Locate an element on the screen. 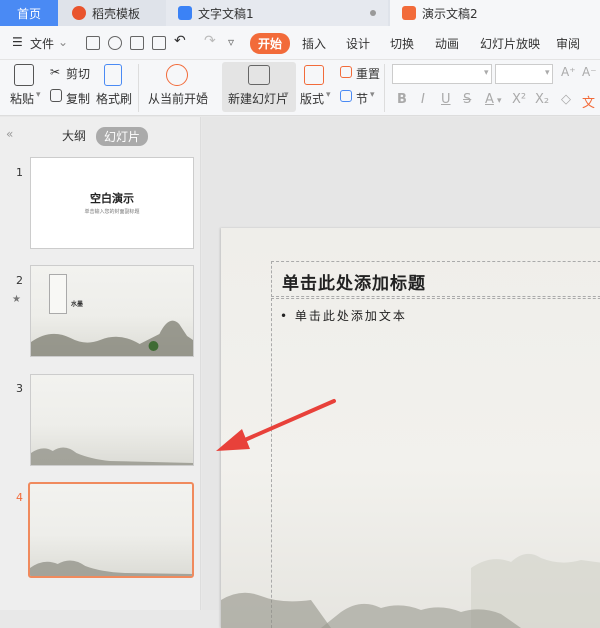 This screenshot has height=628, width=600. redo-icon: ↷ is located at coordinates (210, 41).